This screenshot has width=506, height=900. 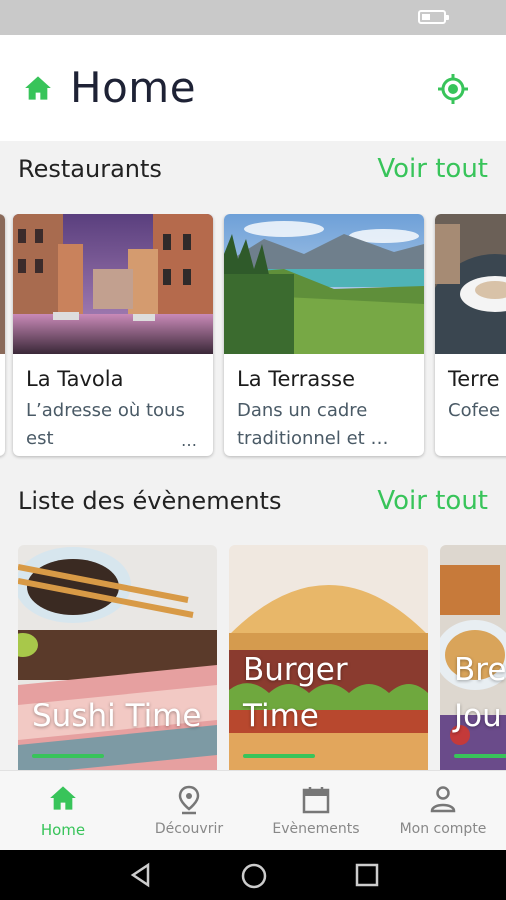 I want to click on nav-label: Découvrir, so click(x=189, y=829).